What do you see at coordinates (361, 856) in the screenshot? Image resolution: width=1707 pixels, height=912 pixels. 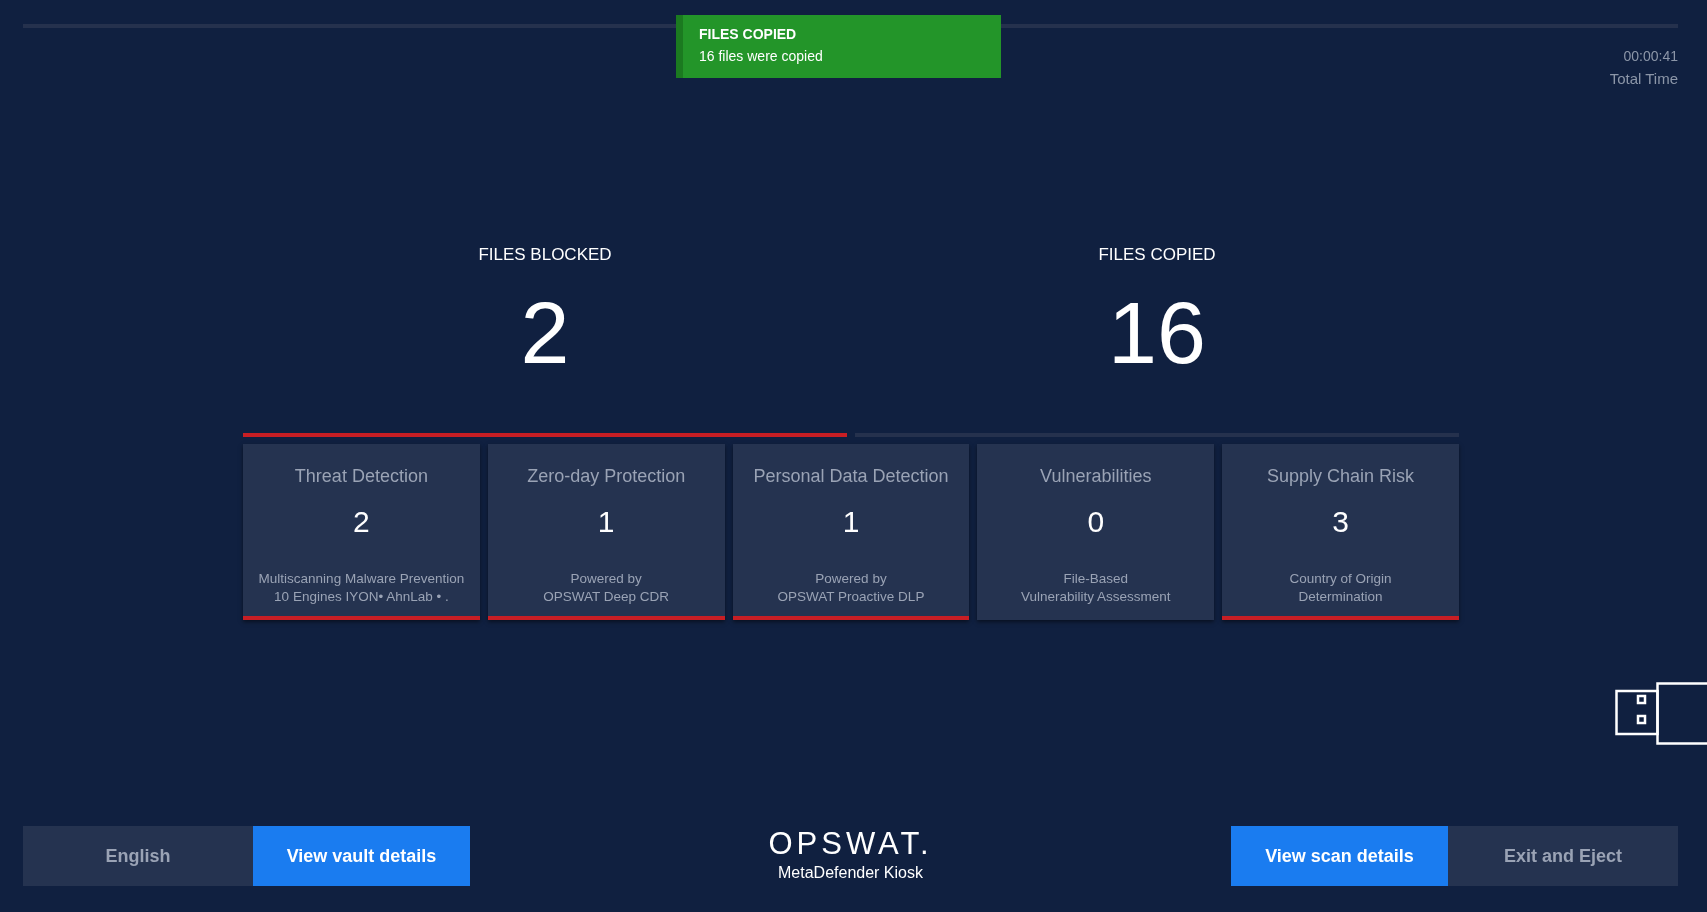 I see `action-button: View vault details` at bounding box center [361, 856].